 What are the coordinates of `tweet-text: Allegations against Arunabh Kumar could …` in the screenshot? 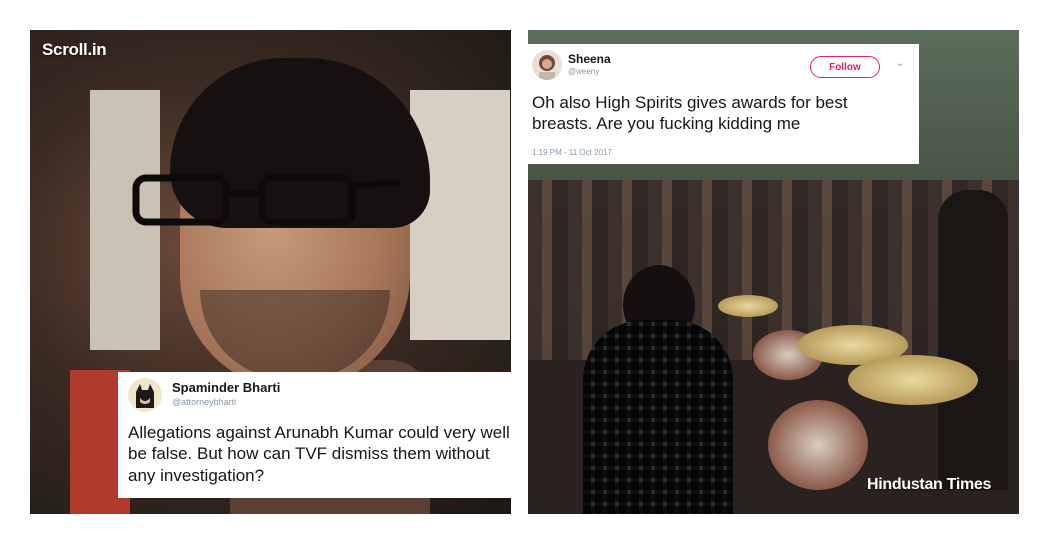 It's located at (319, 454).